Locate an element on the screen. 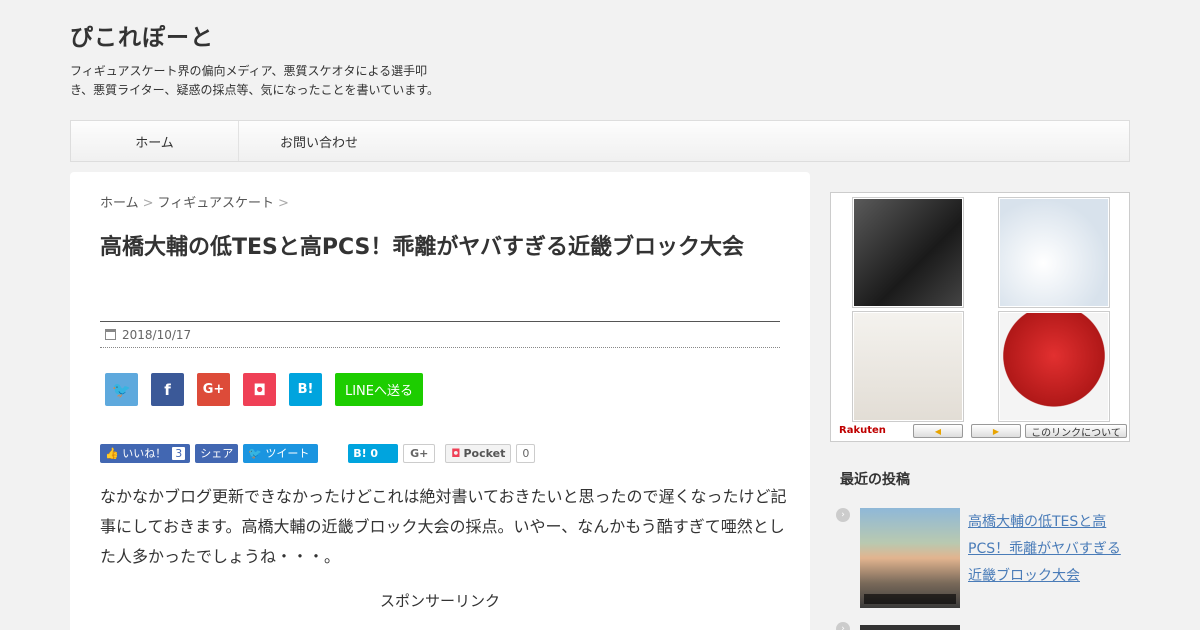 The height and width of the screenshot is (630, 1200). ad-product-book is located at coordinates (908, 366).